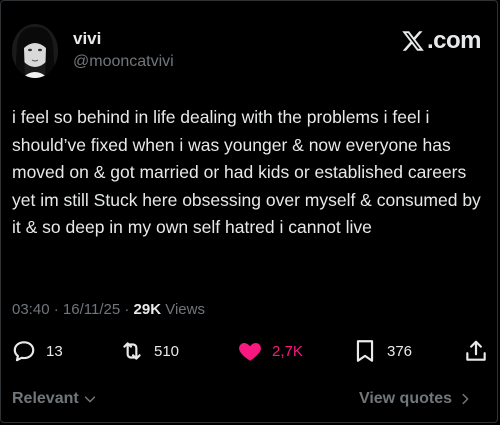 The width and height of the screenshot is (500, 425). I want to click on action-bar: 13 510 2,7K 376, so click(250, 351).